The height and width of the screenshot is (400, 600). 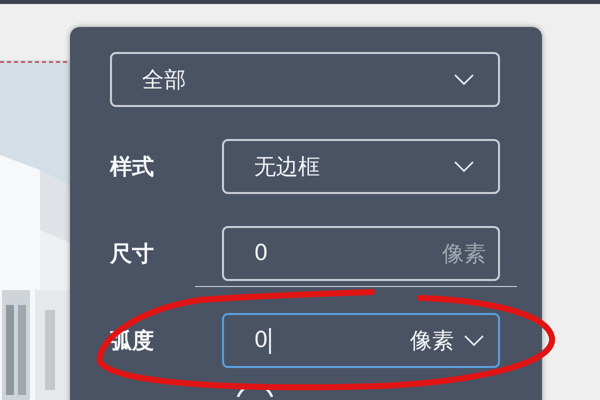 I want to click on scope-dropdown: 全部, so click(x=305, y=79).